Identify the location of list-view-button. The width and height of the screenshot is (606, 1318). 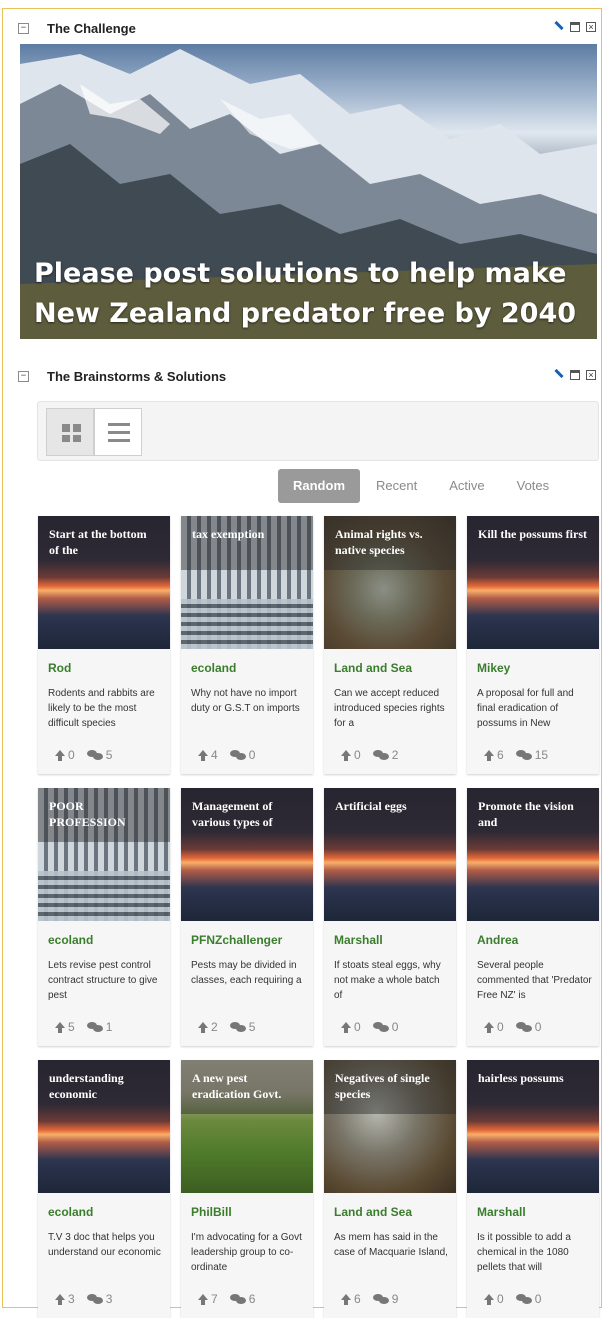
(118, 432).